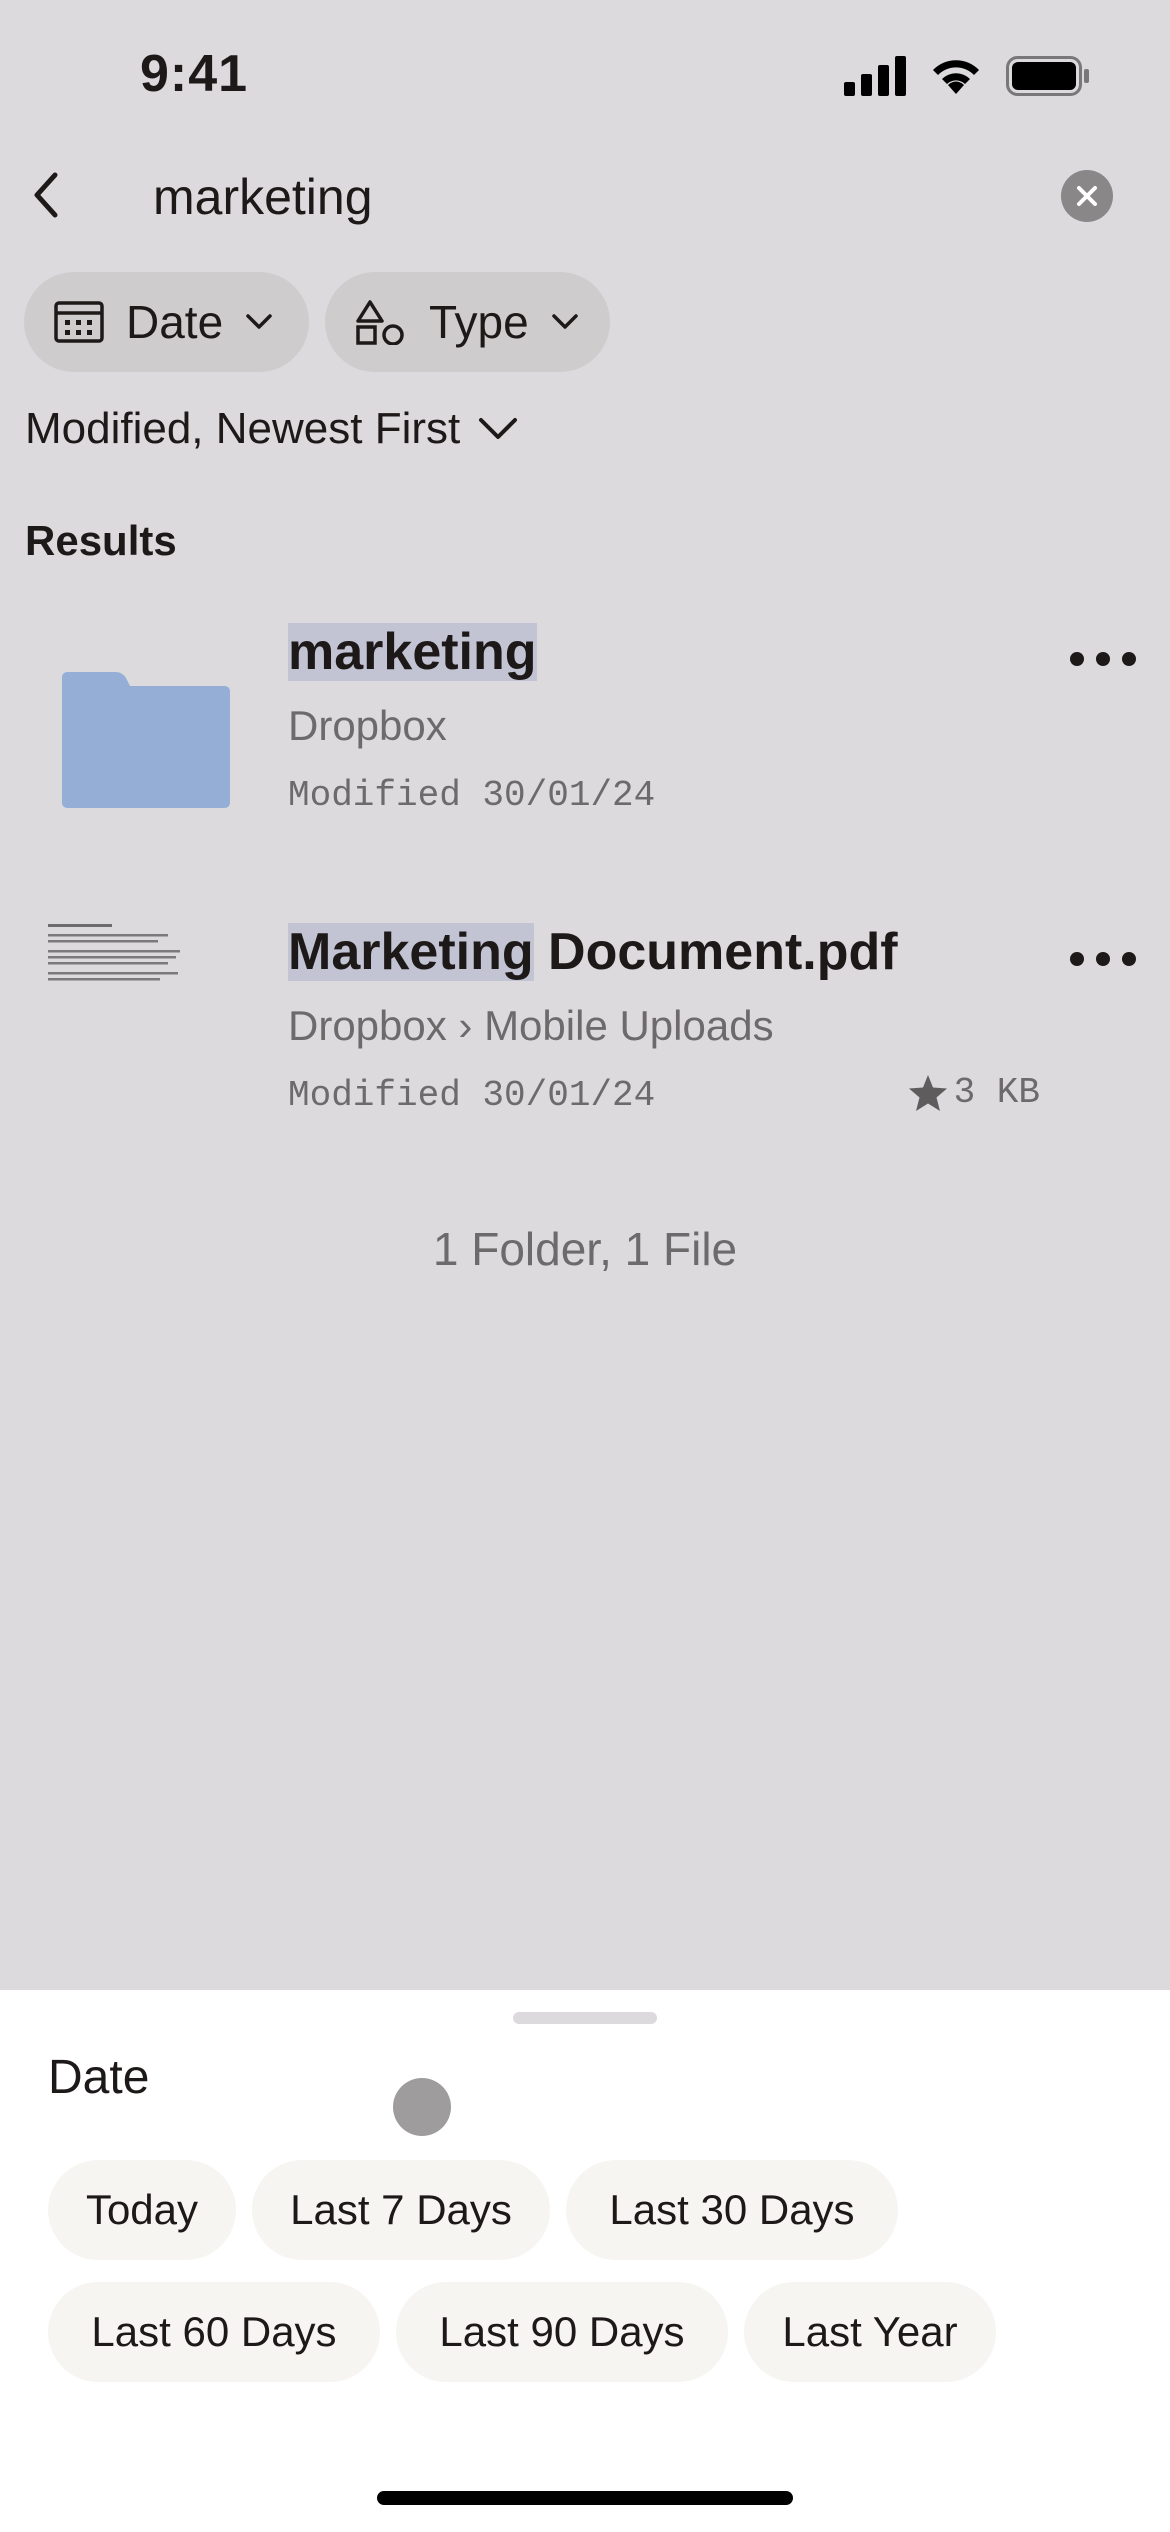 The image size is (1170, 2532). Describe the element at coordinates (585, 2018) in the screenshot. I see `sheet-grabber` at that location.